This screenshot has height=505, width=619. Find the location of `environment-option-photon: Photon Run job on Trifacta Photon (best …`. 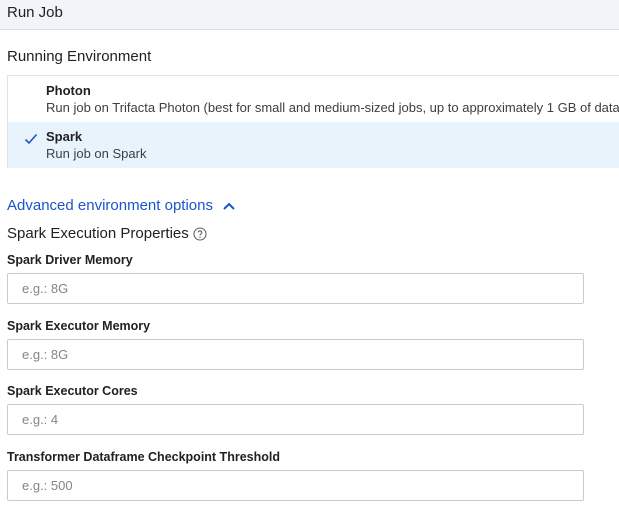

environment-option-photon: Photon Run job on Trifacta Photon (best … is located at coordinates (313, 99).